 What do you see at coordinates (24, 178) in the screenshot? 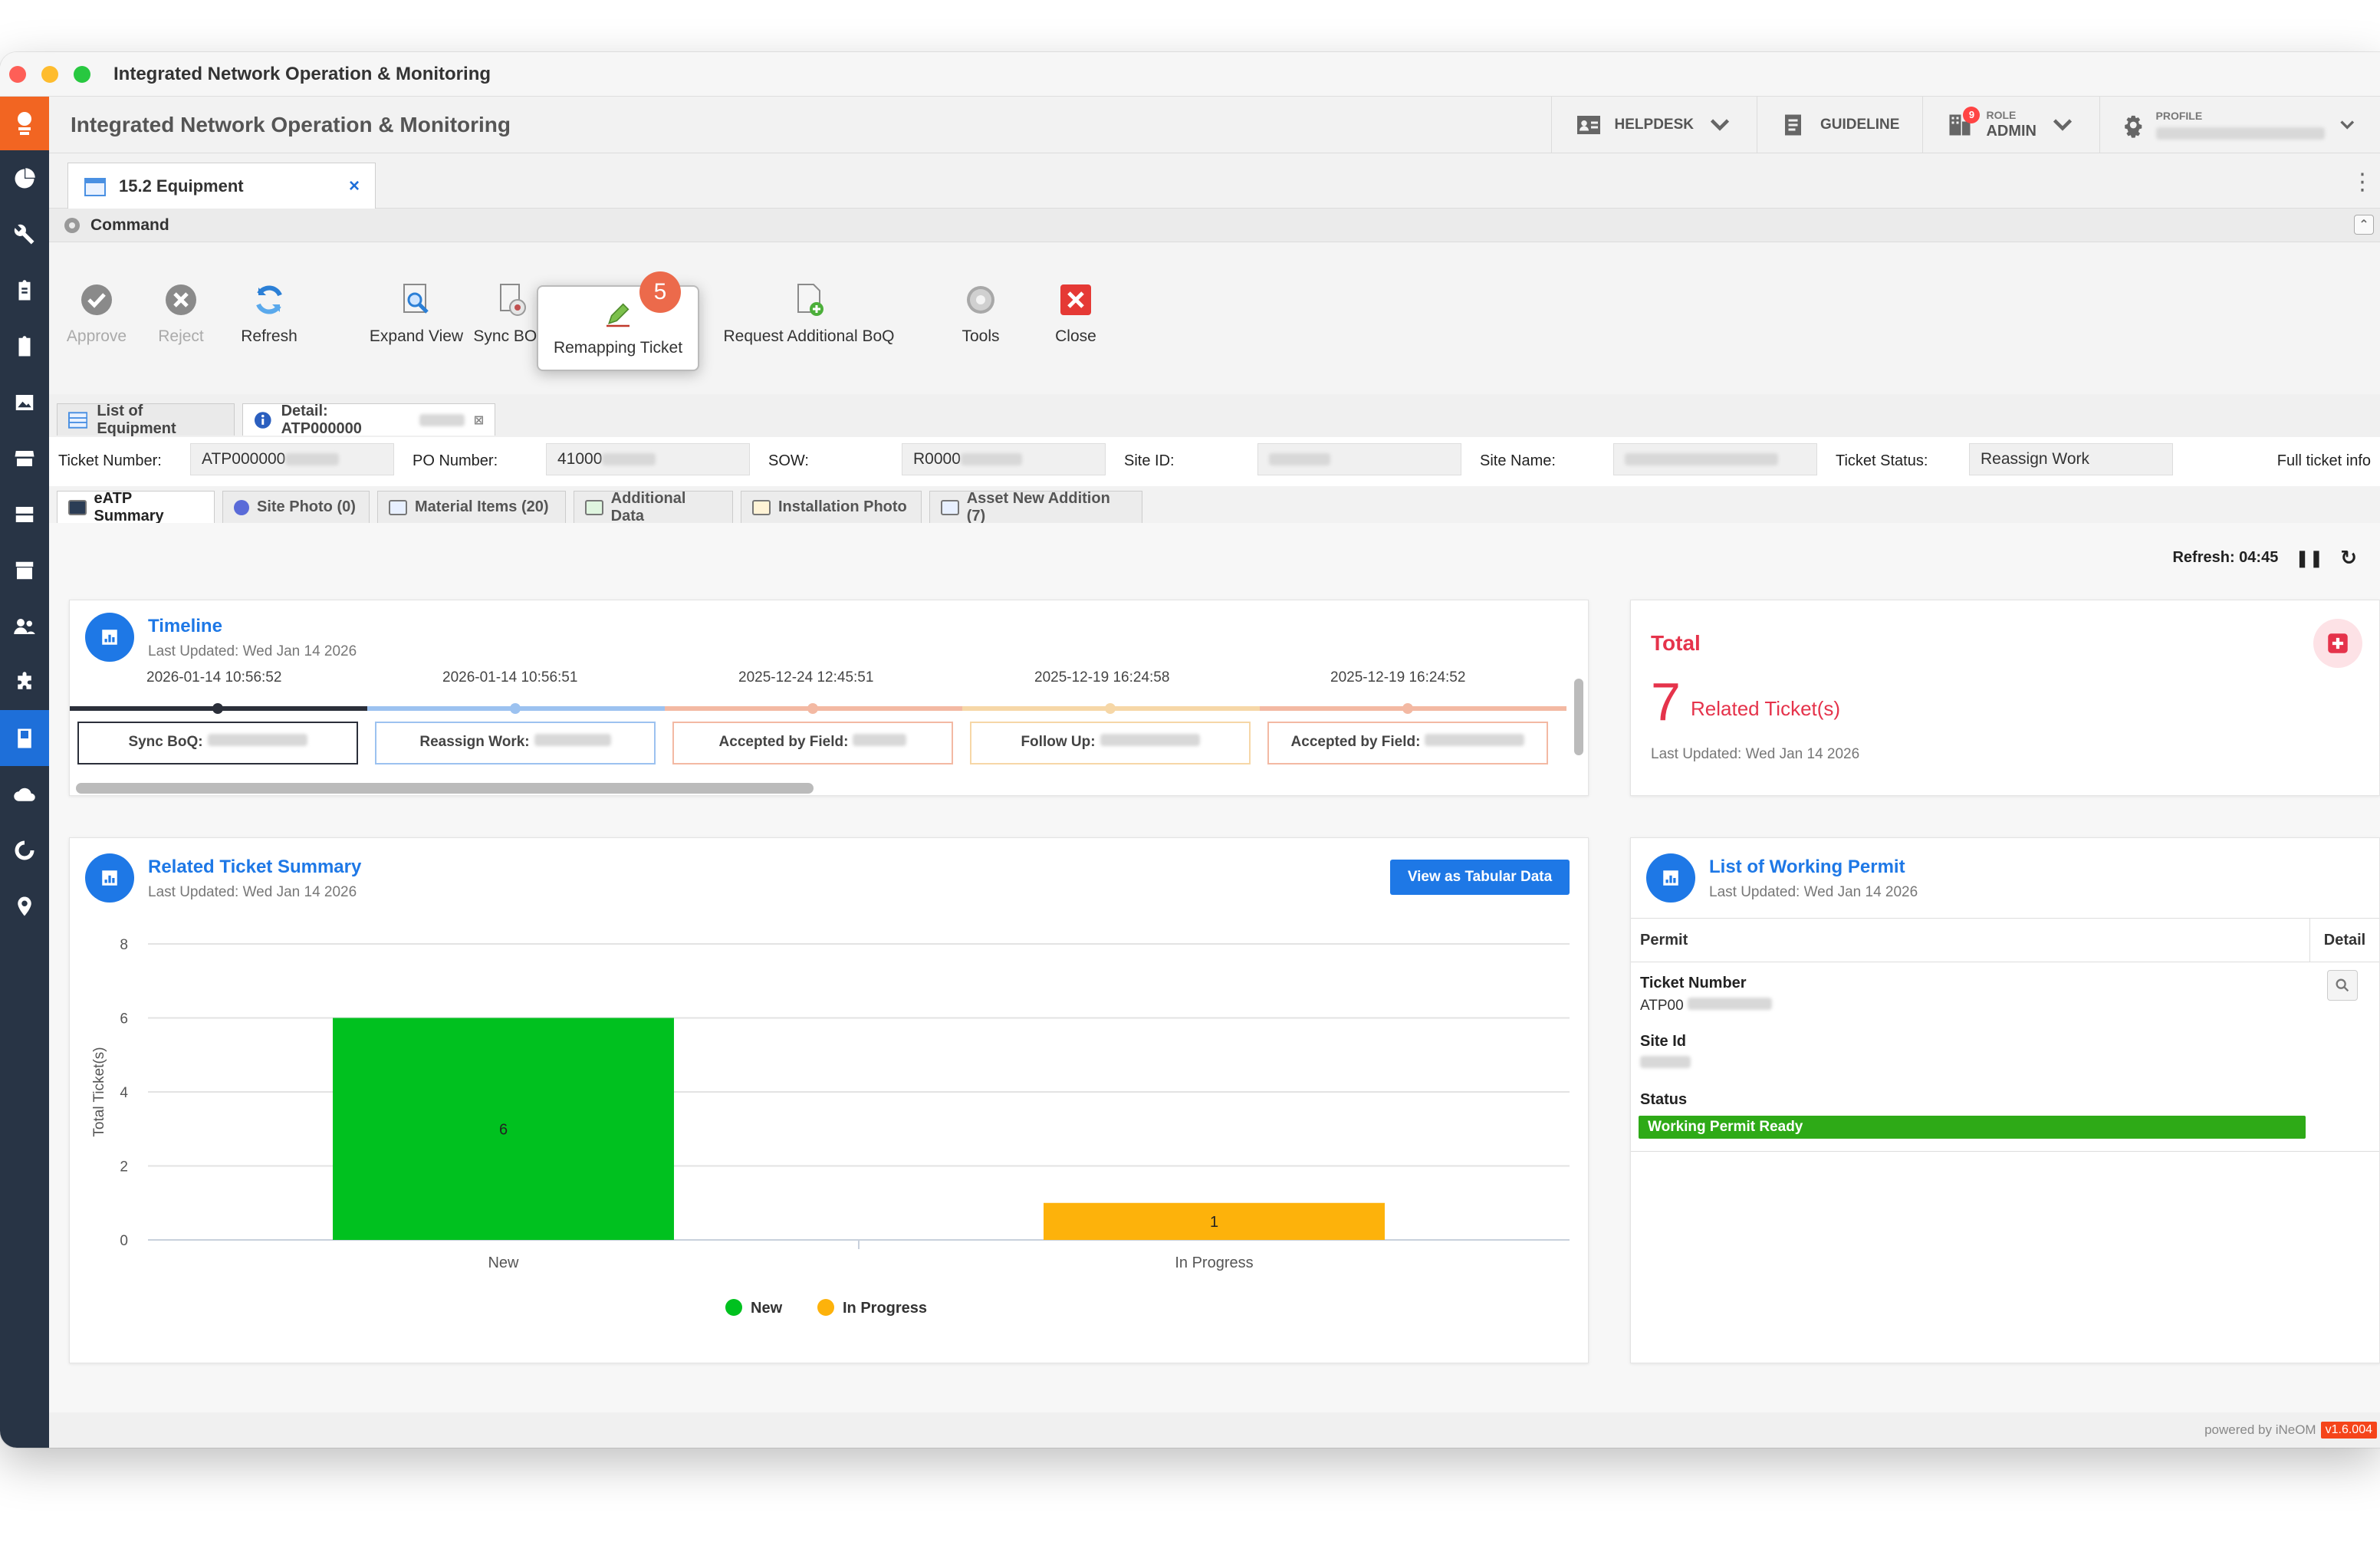
I see `sidebar-dashboard-icon` at bounding box center [24, 178].